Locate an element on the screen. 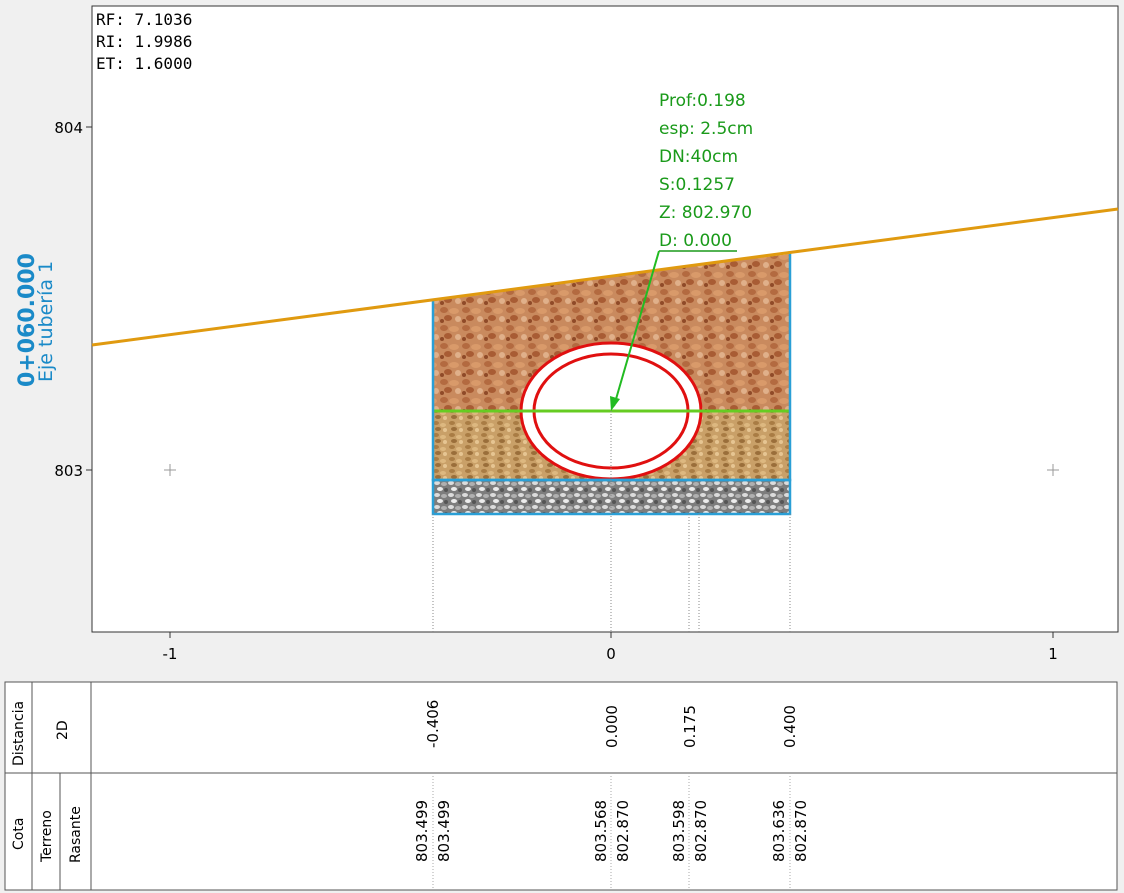  distance-value: 0.000 is located at coordinates (612, 726).